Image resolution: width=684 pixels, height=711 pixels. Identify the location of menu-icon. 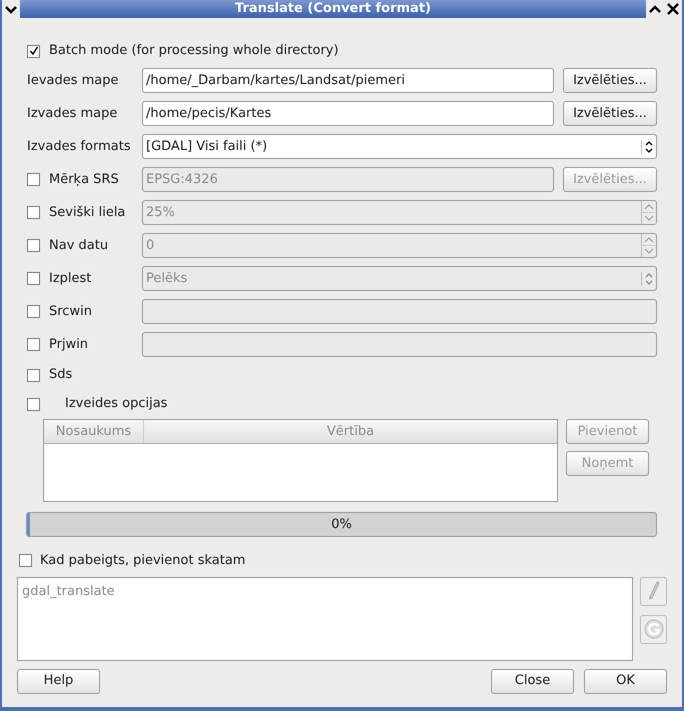
(11, 9).